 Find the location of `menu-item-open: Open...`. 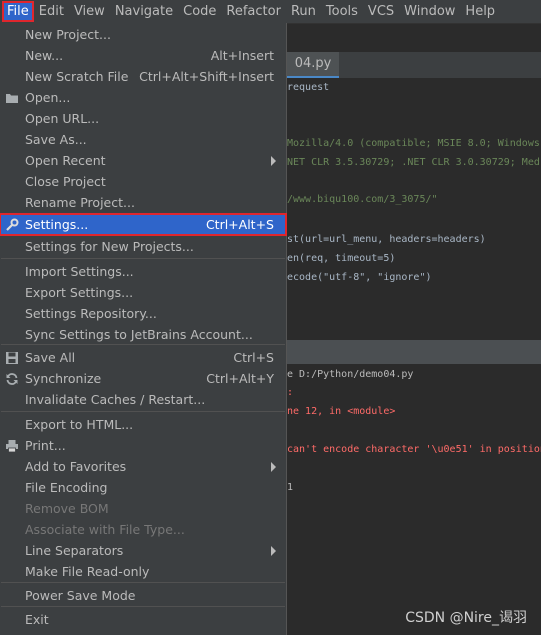

menu-item-open: Open... is located at coordinates (143, 97).